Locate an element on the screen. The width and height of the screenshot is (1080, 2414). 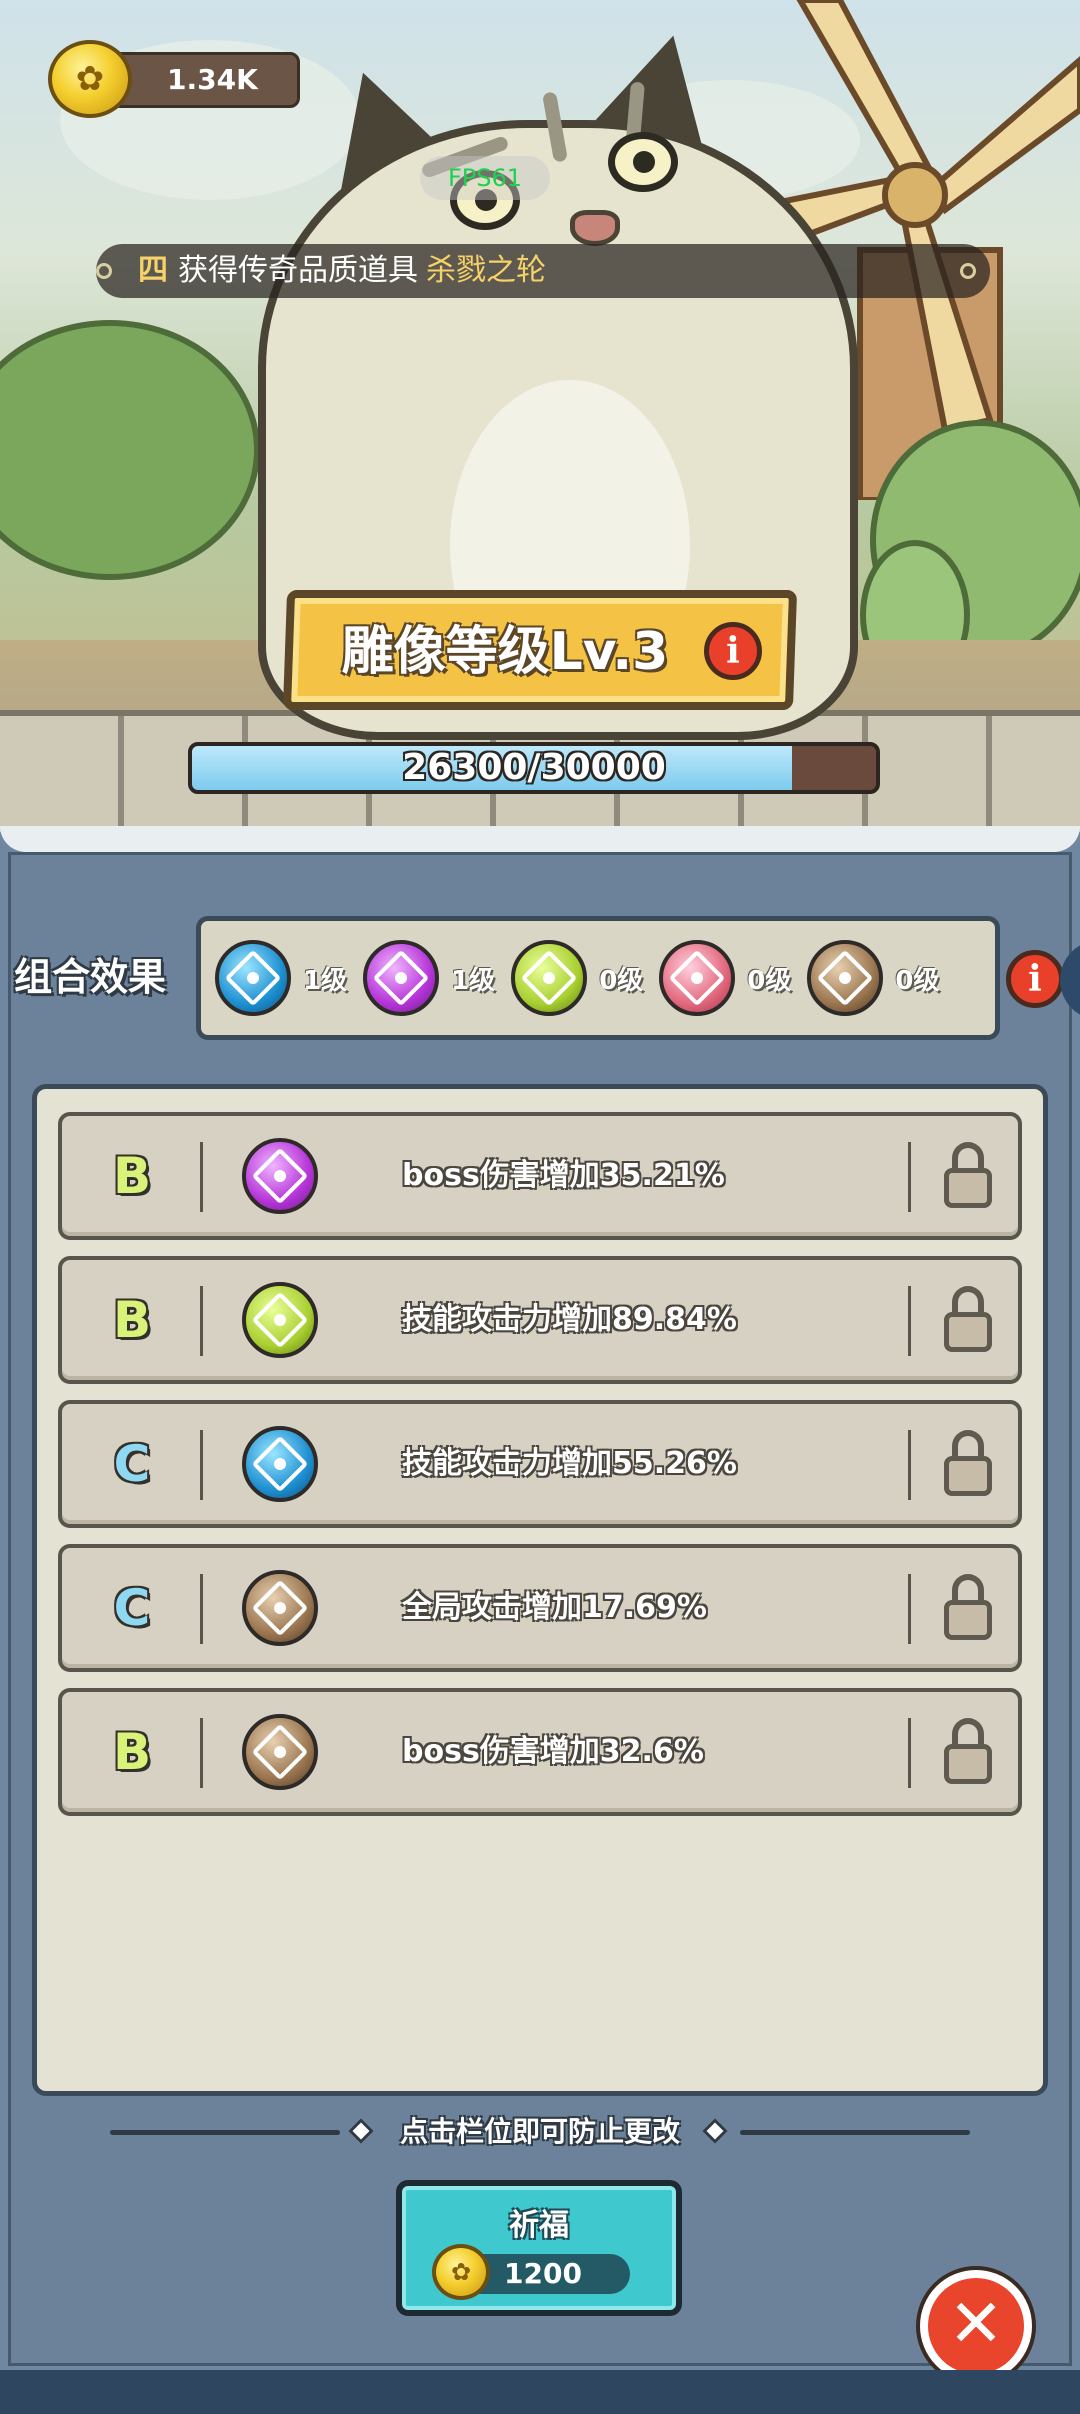
close-button: ✕ is located at coordinates (976, 2326).